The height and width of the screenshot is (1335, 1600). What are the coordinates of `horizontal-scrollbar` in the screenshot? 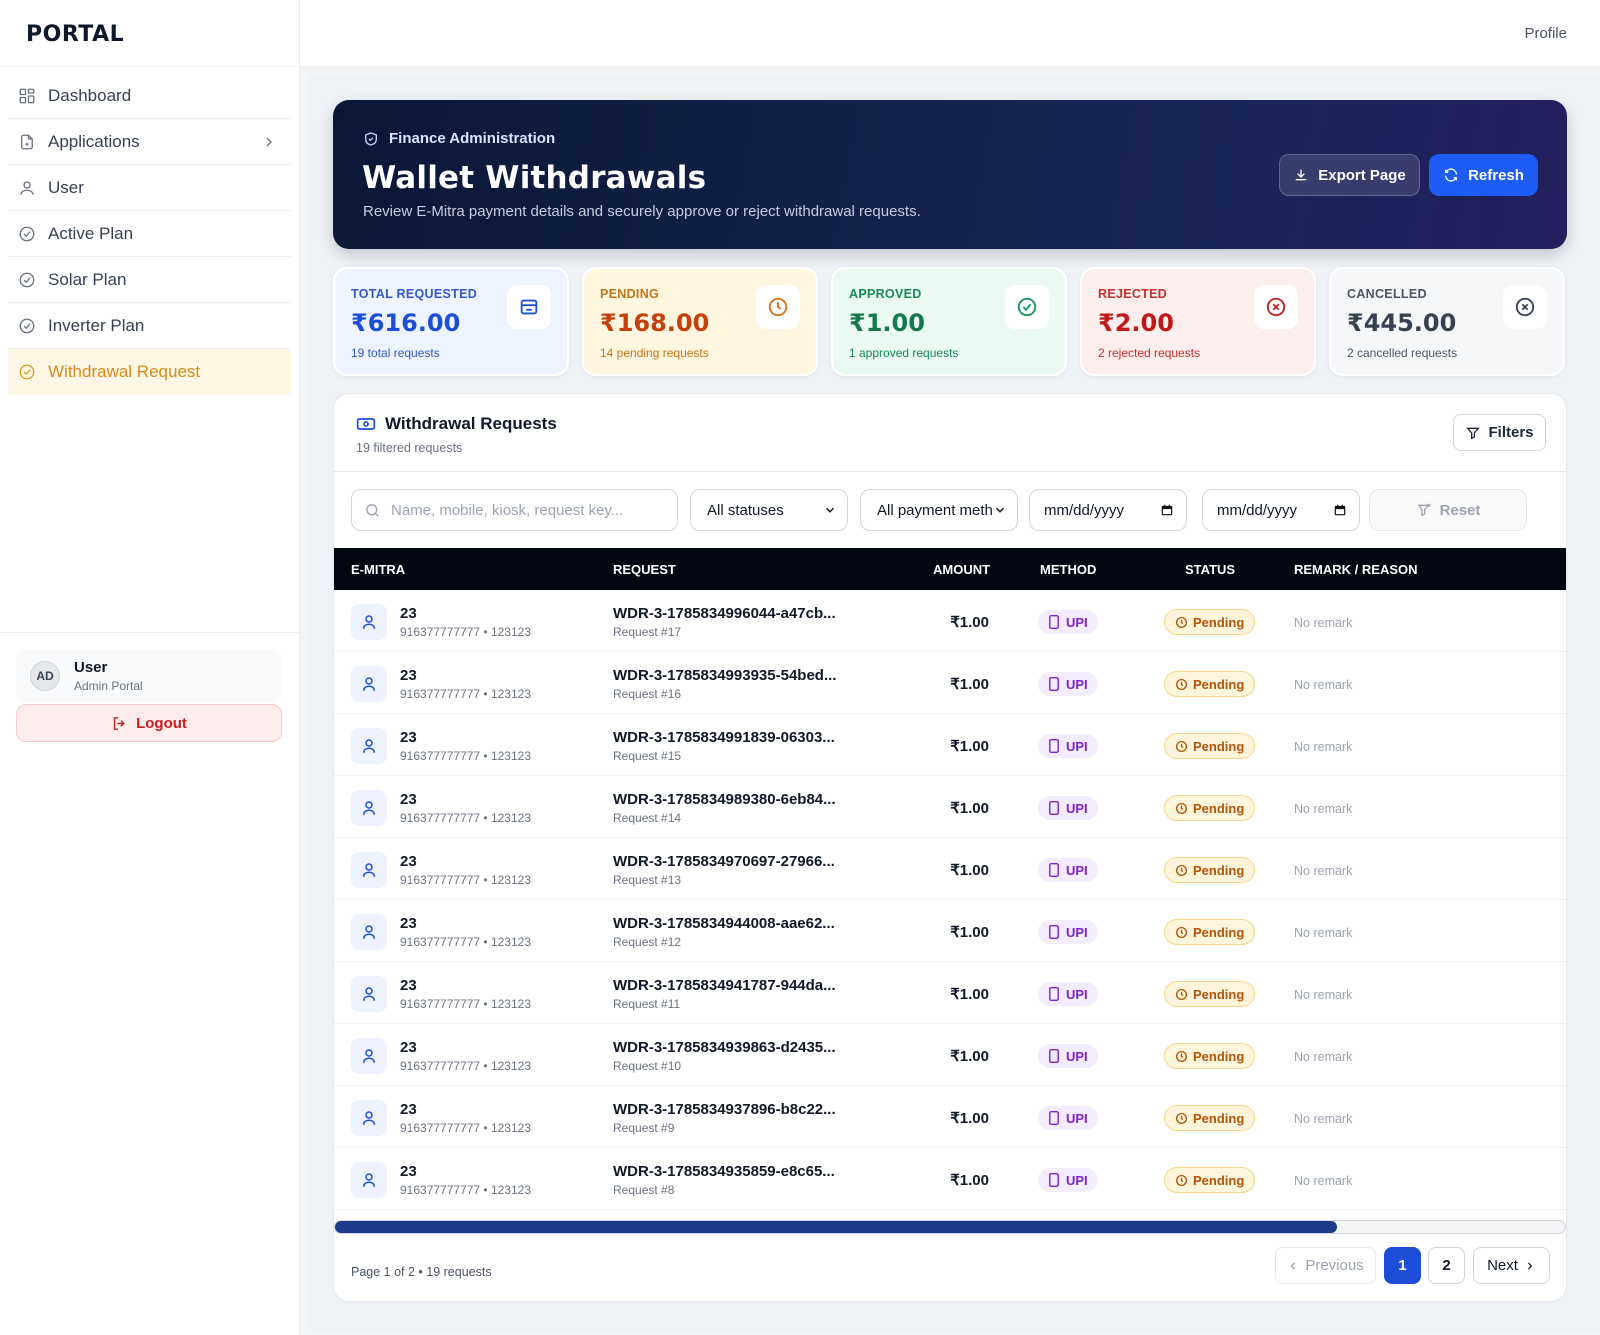 It's located at (950, 1227).